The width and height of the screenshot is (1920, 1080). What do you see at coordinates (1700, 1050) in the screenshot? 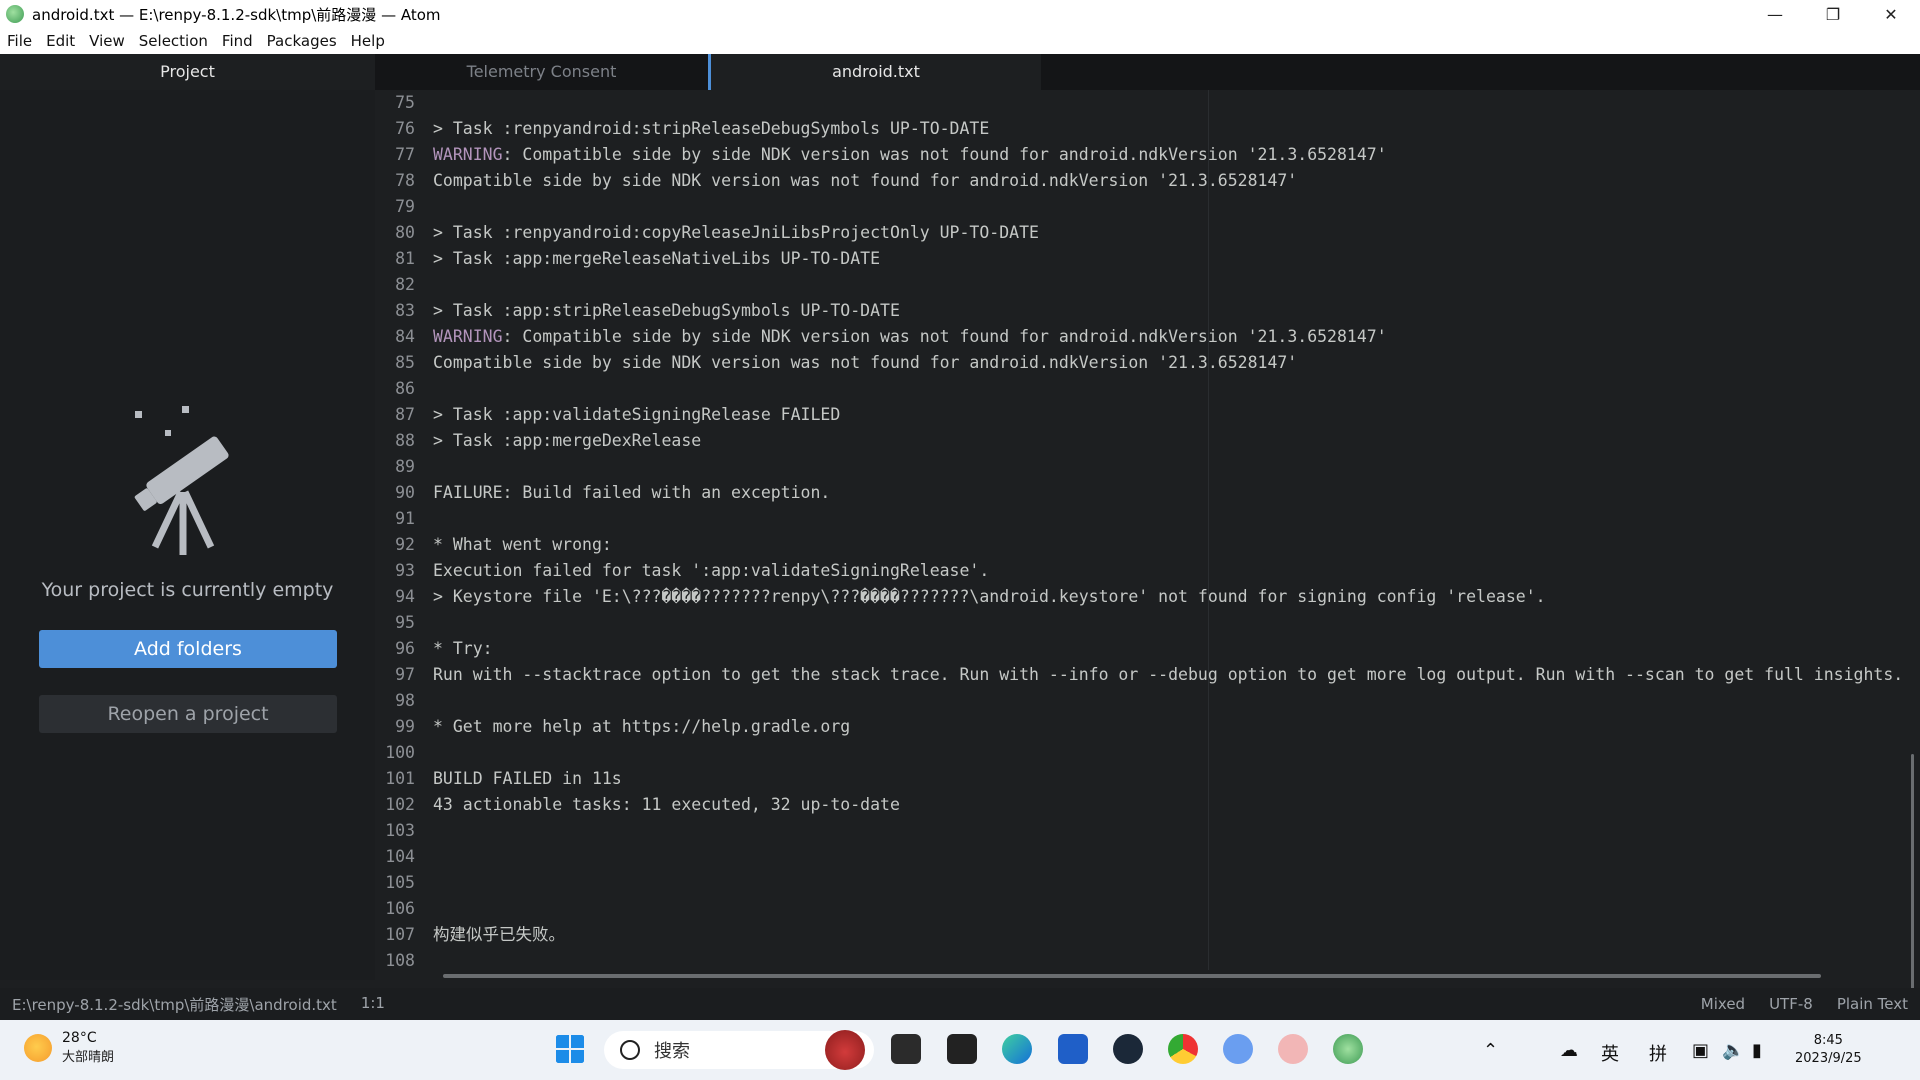
I see `network-icon: ▣` at bounding box center [1700, 1050].